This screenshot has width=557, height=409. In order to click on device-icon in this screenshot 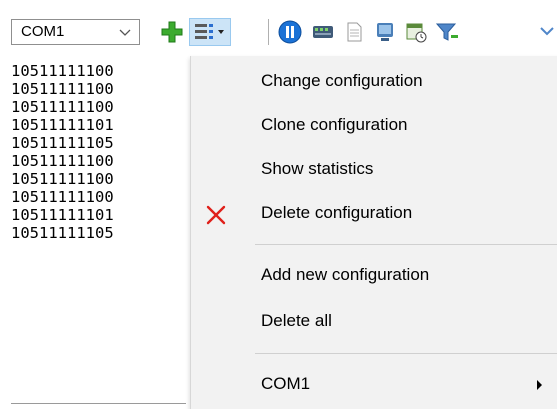, I will do `click(323, 32)`.